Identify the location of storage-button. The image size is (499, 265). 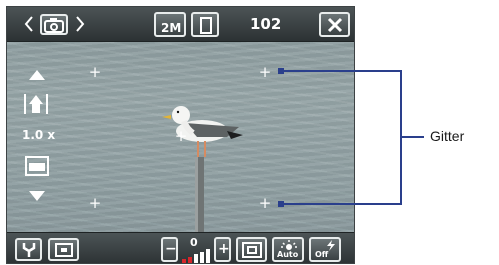
(205, 24).